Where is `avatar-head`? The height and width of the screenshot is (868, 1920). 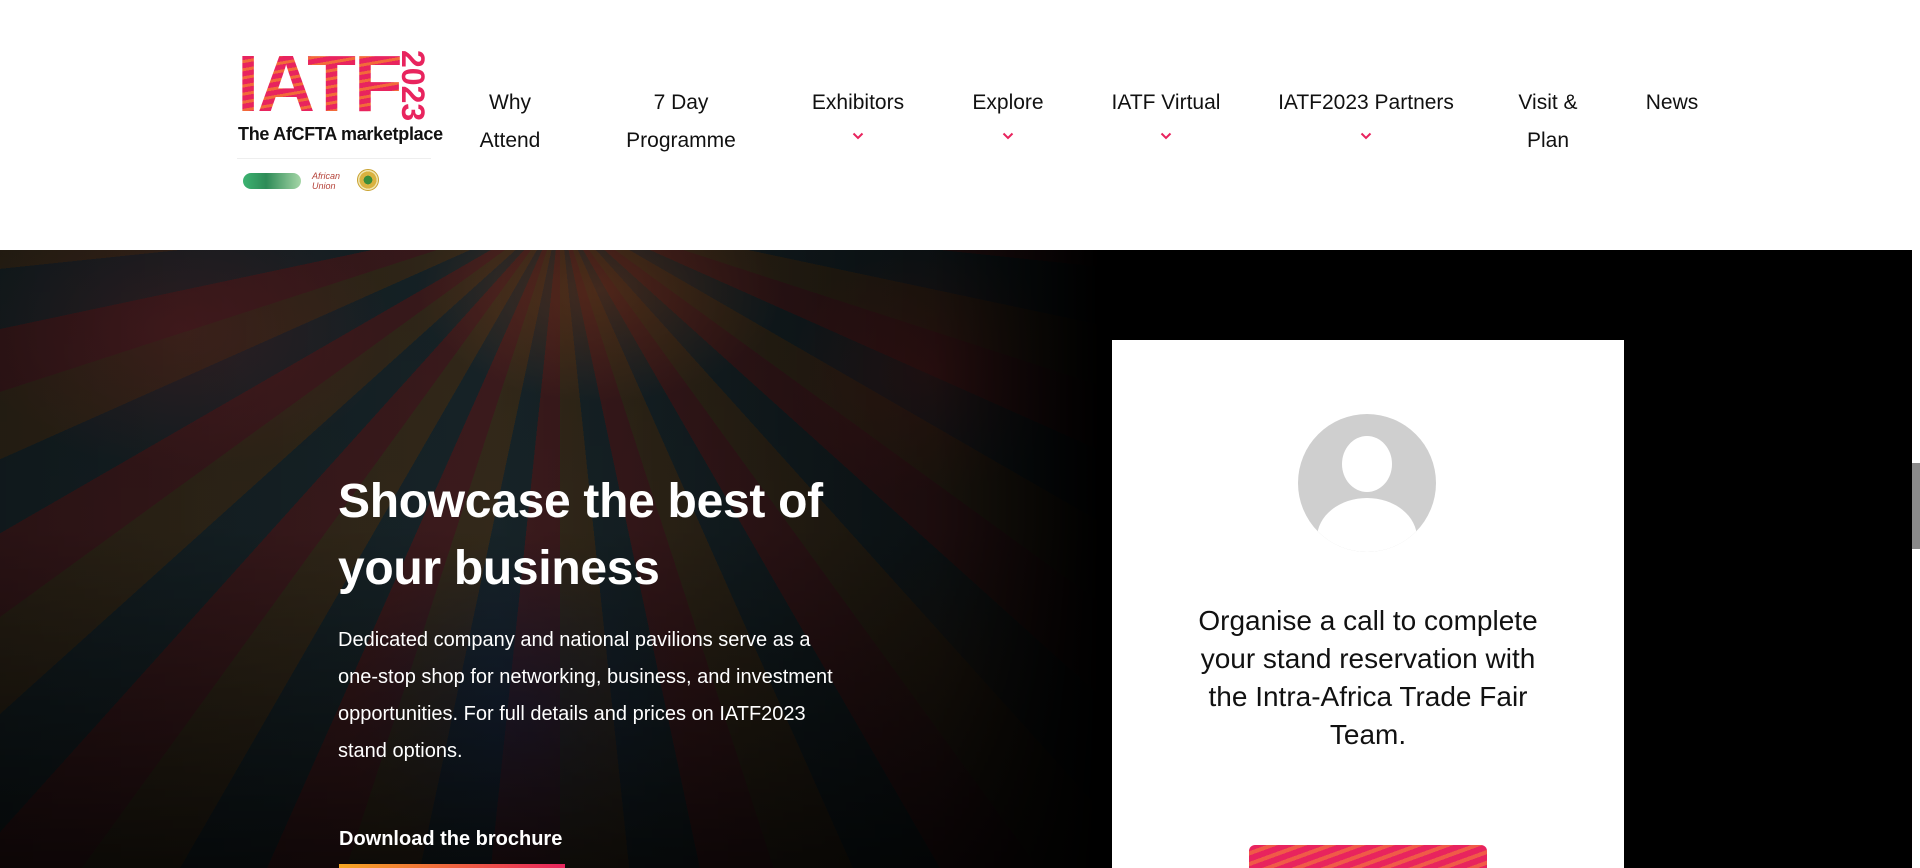
avatar-head is located at coordinates (1367, 464).